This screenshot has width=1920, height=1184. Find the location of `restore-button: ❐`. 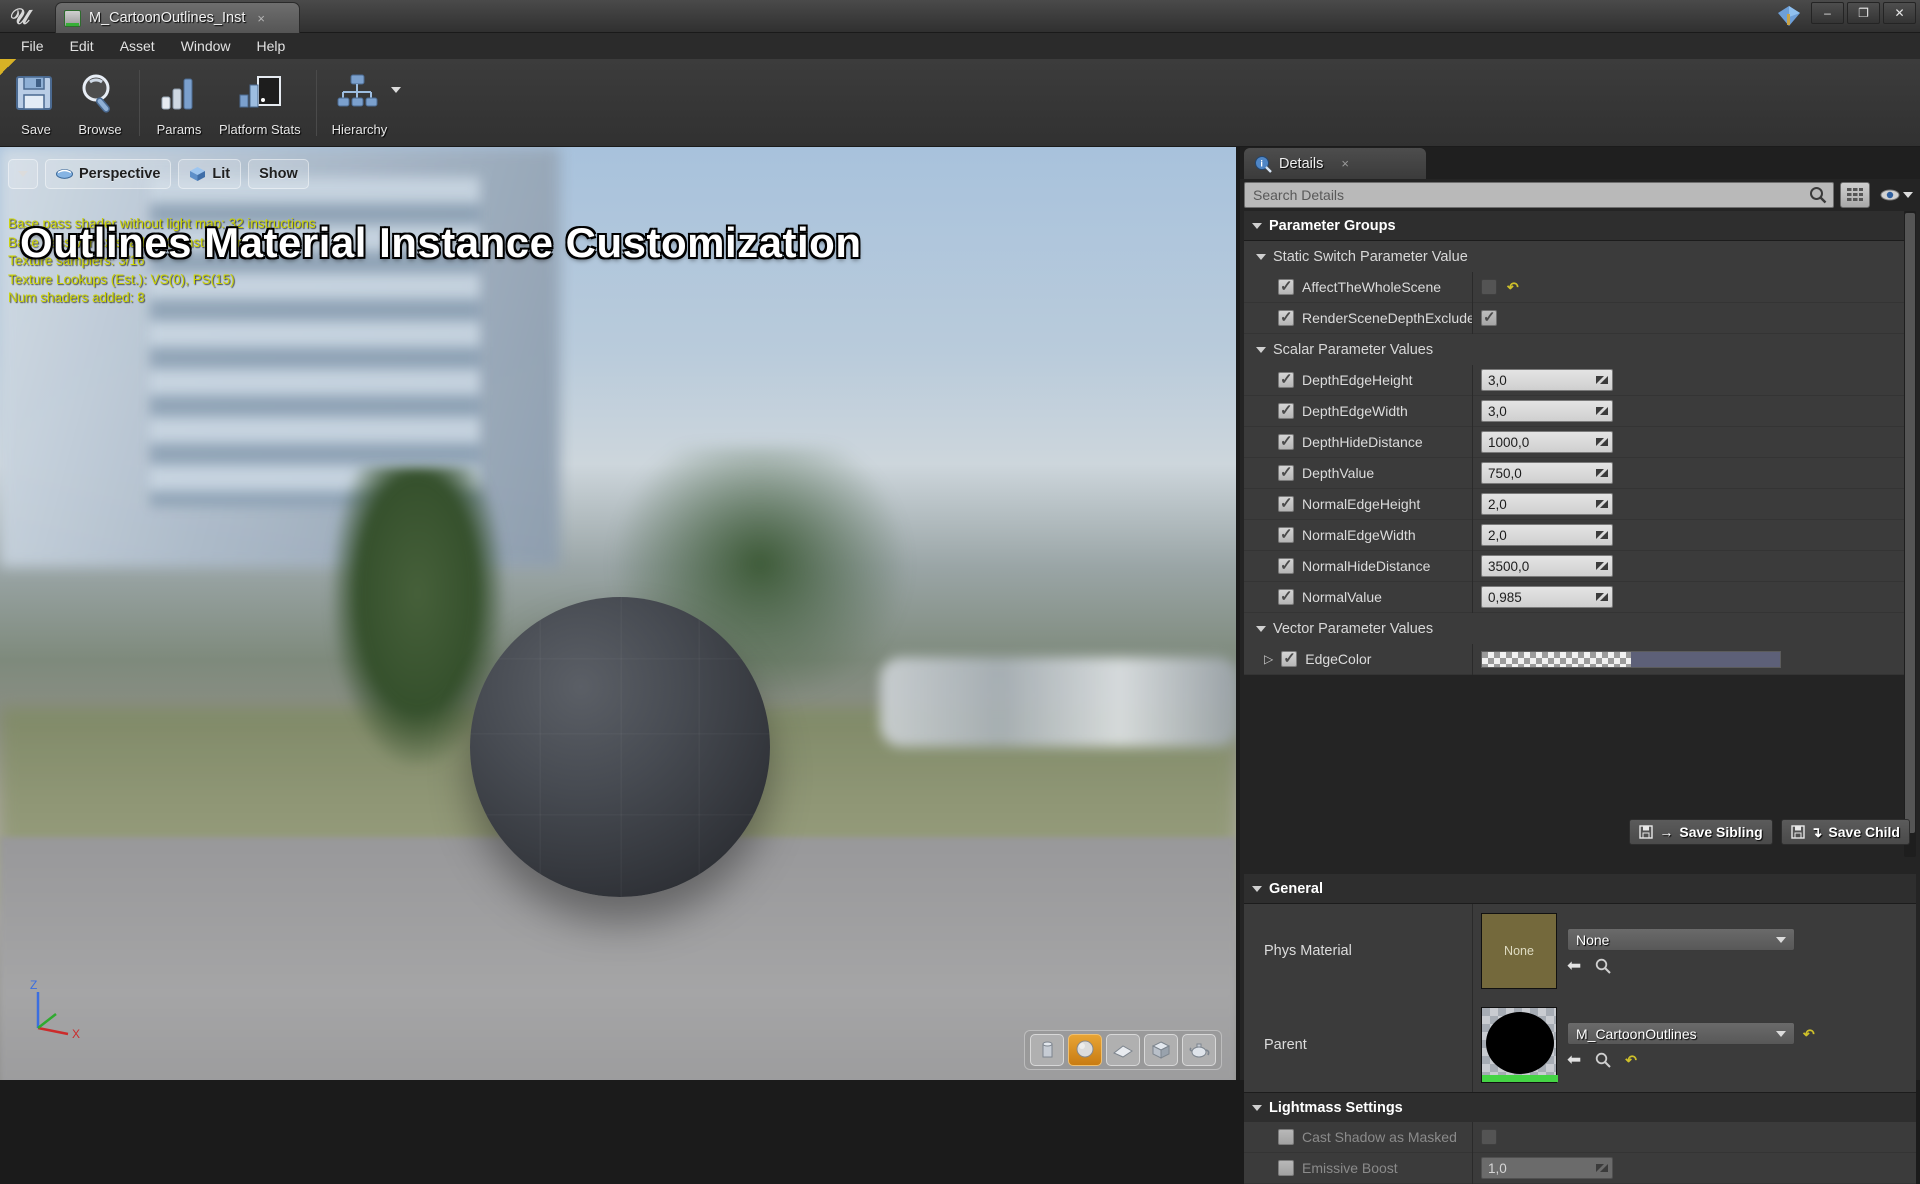

restore-button: ❐ is located at coordinates (1863, 13).